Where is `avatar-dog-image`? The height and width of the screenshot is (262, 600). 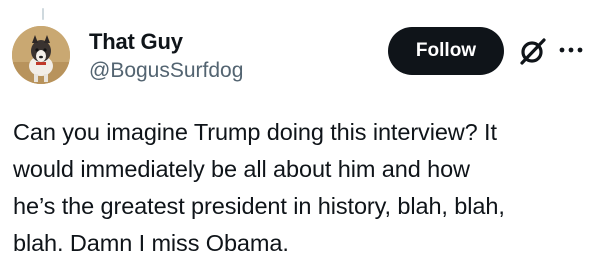
avatar-dog-image is located at coordinates (41, 55).